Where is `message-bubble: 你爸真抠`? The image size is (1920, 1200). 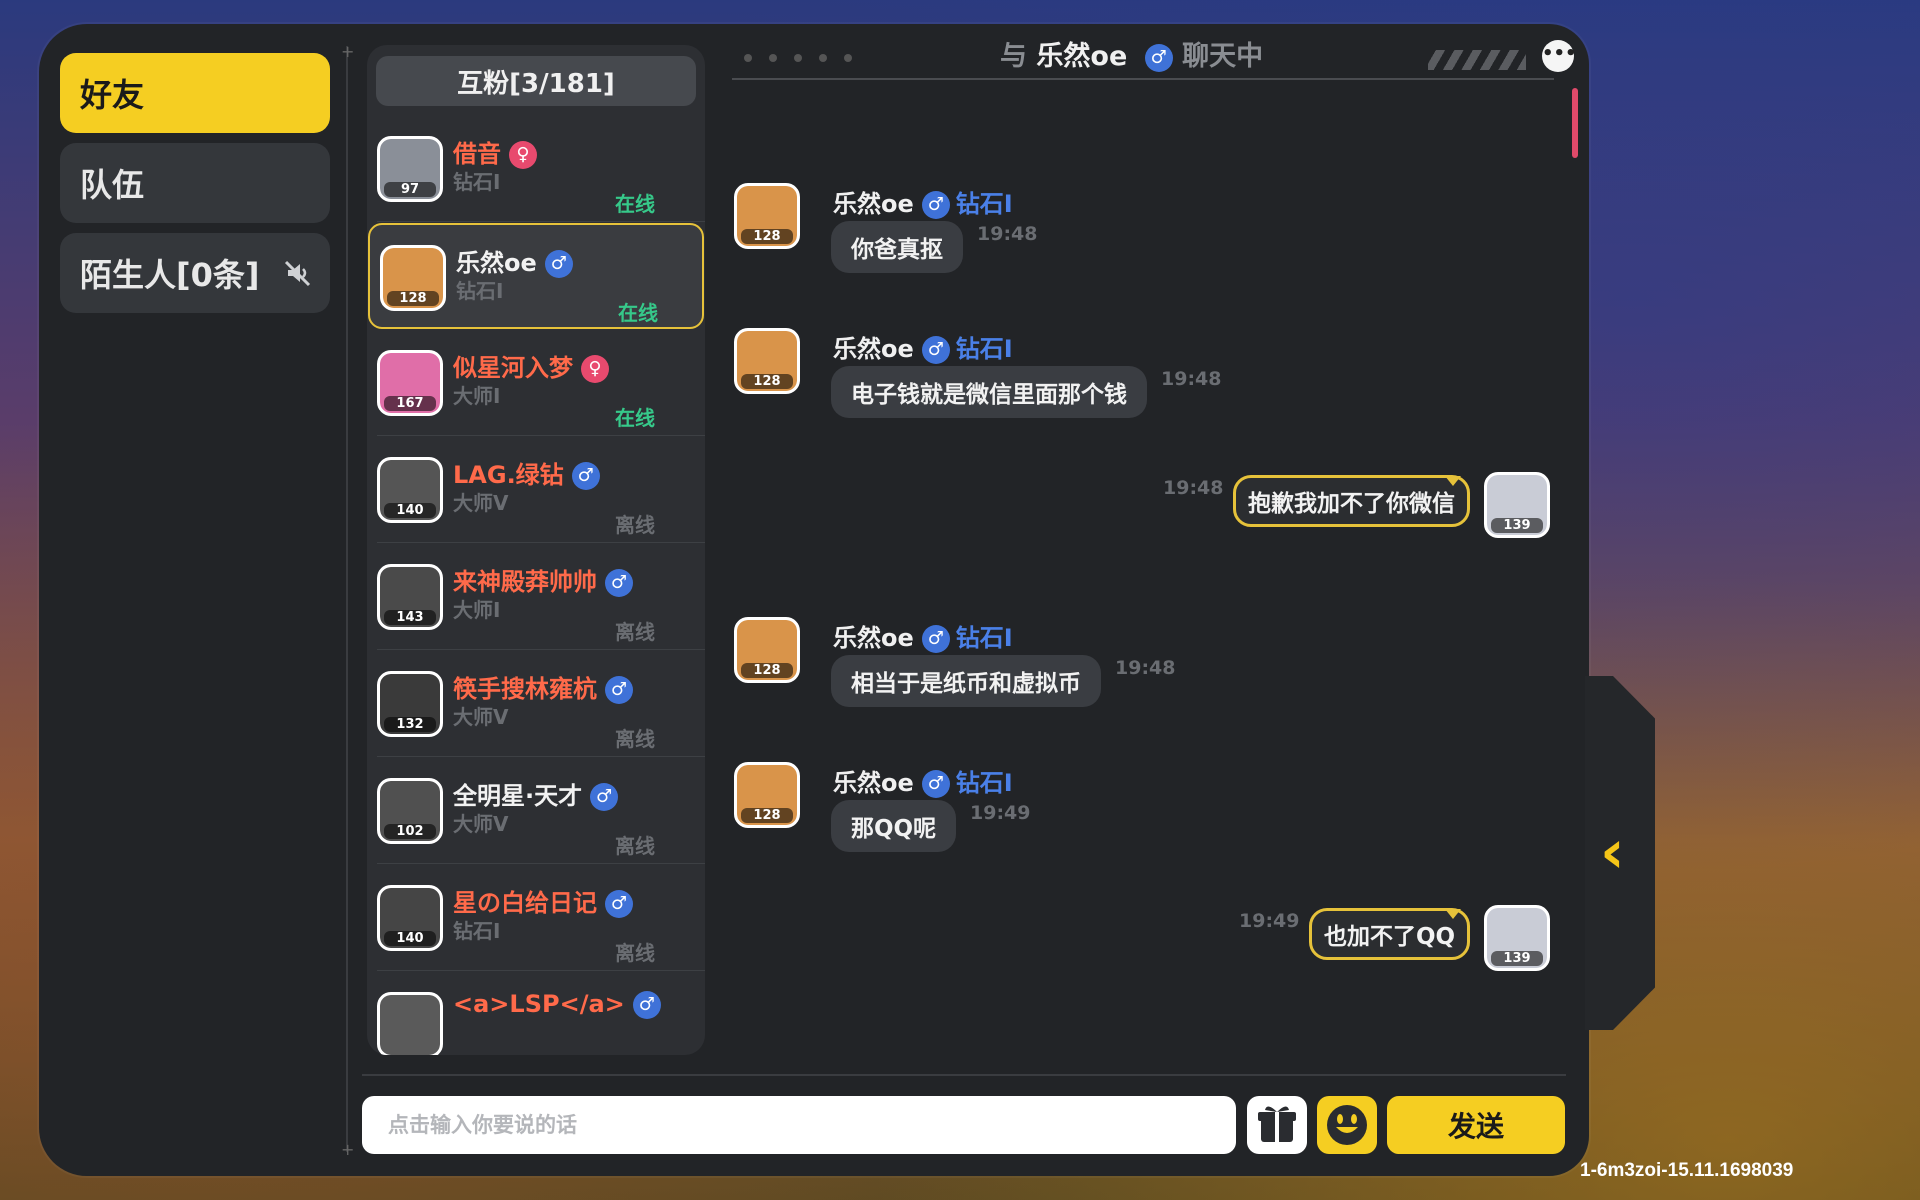
message-bubble: 你爸真抠 is located at coordinates (897, 247).